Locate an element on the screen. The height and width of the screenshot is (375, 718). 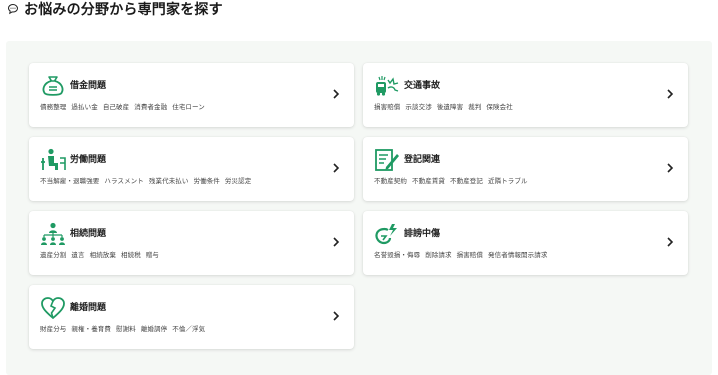
tag: 相続放棄 is located at coordinates (103, 255).